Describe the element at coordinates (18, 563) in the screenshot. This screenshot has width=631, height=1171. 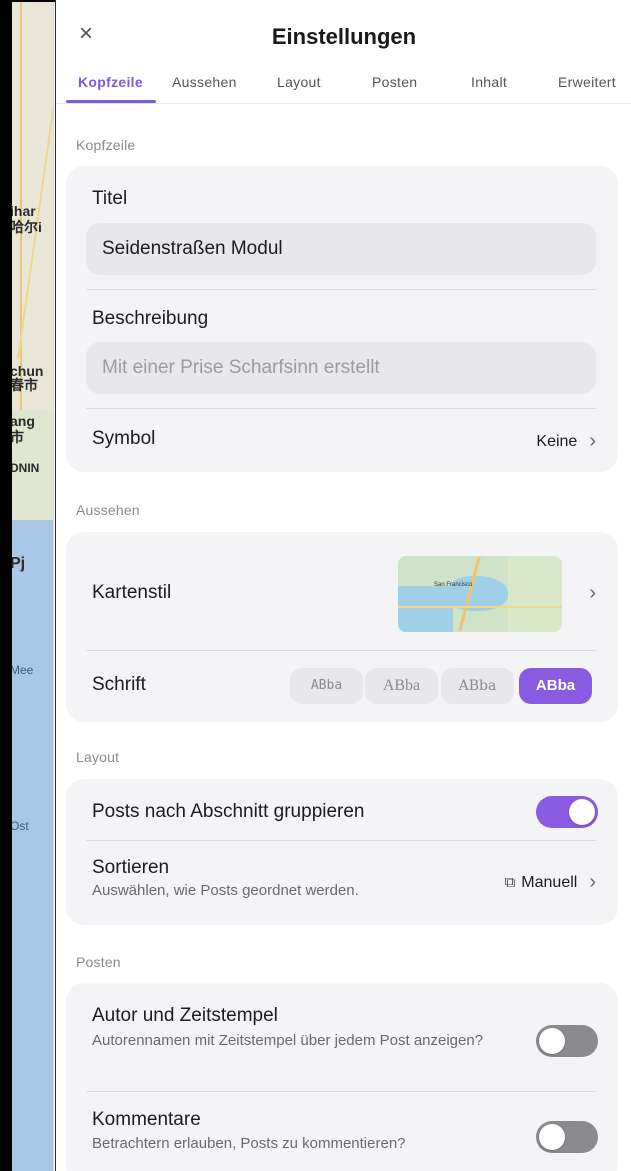
I see `map-label: Pj` at that location.